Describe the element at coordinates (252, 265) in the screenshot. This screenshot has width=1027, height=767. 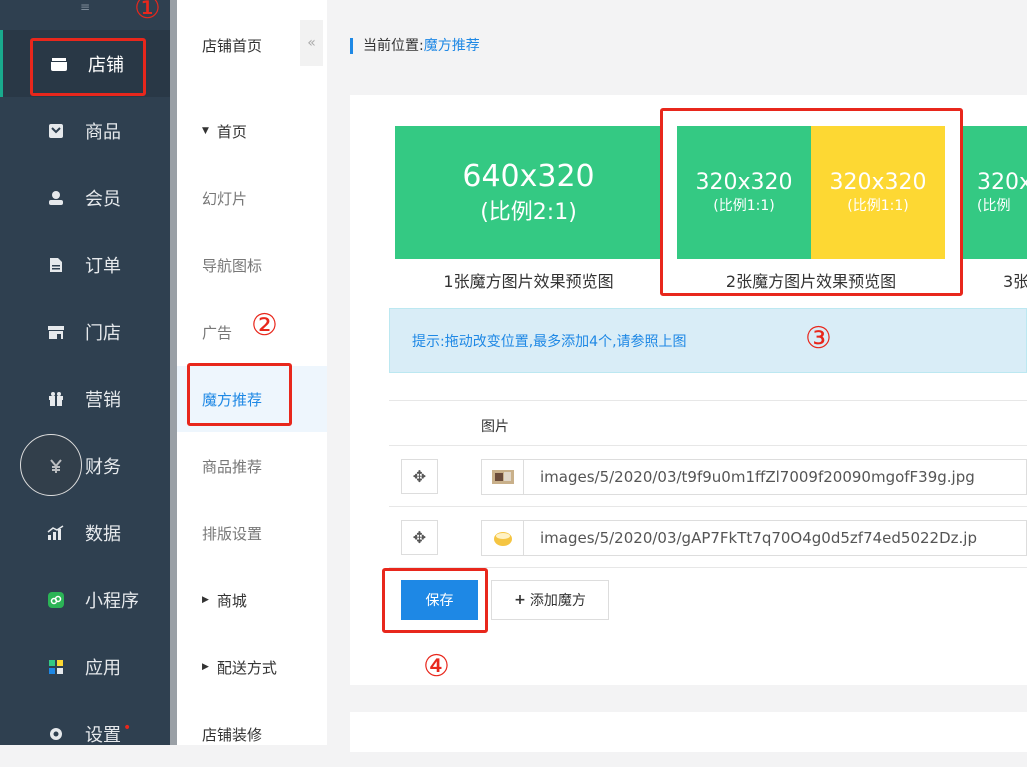
I see `submenu-item-nav-icons: 导航图标` at that location.